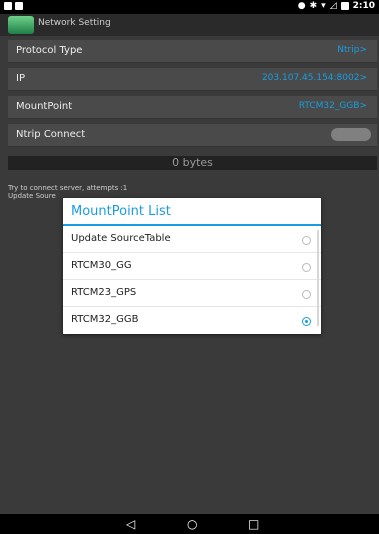 The width and height of the screenshot is (379, 534). Describe the element at coordinates (68, 188) in the screenshot. I see `log-line: Try to connect server, attempts :1` at that location.